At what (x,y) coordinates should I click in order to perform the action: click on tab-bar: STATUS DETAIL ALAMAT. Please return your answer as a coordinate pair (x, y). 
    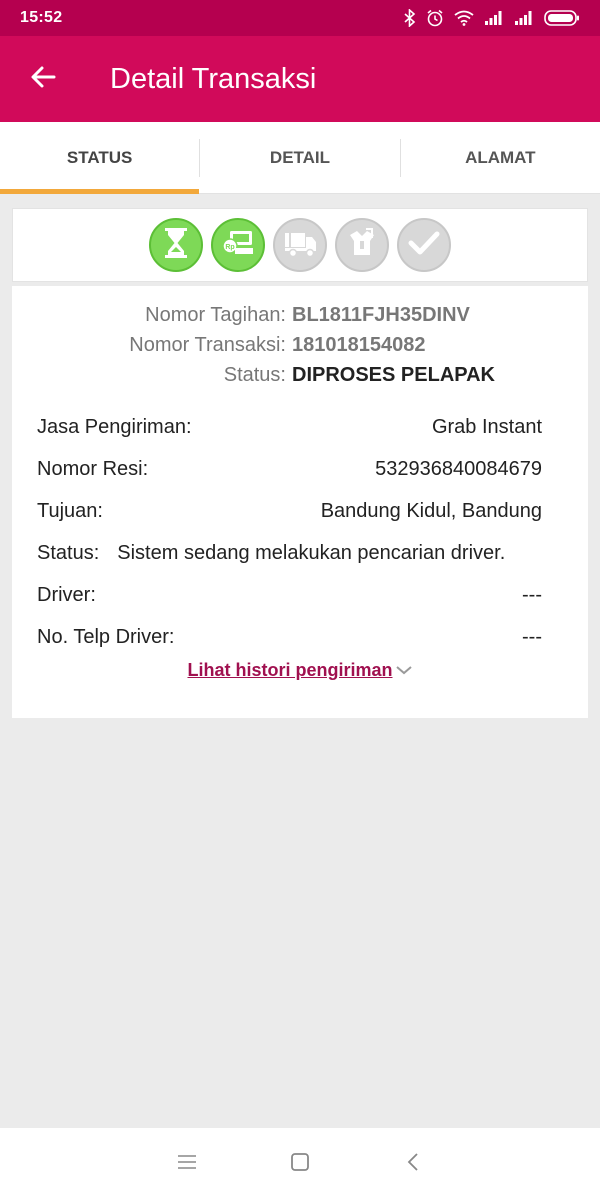
    Looking at the image, I should click on (300, 158).